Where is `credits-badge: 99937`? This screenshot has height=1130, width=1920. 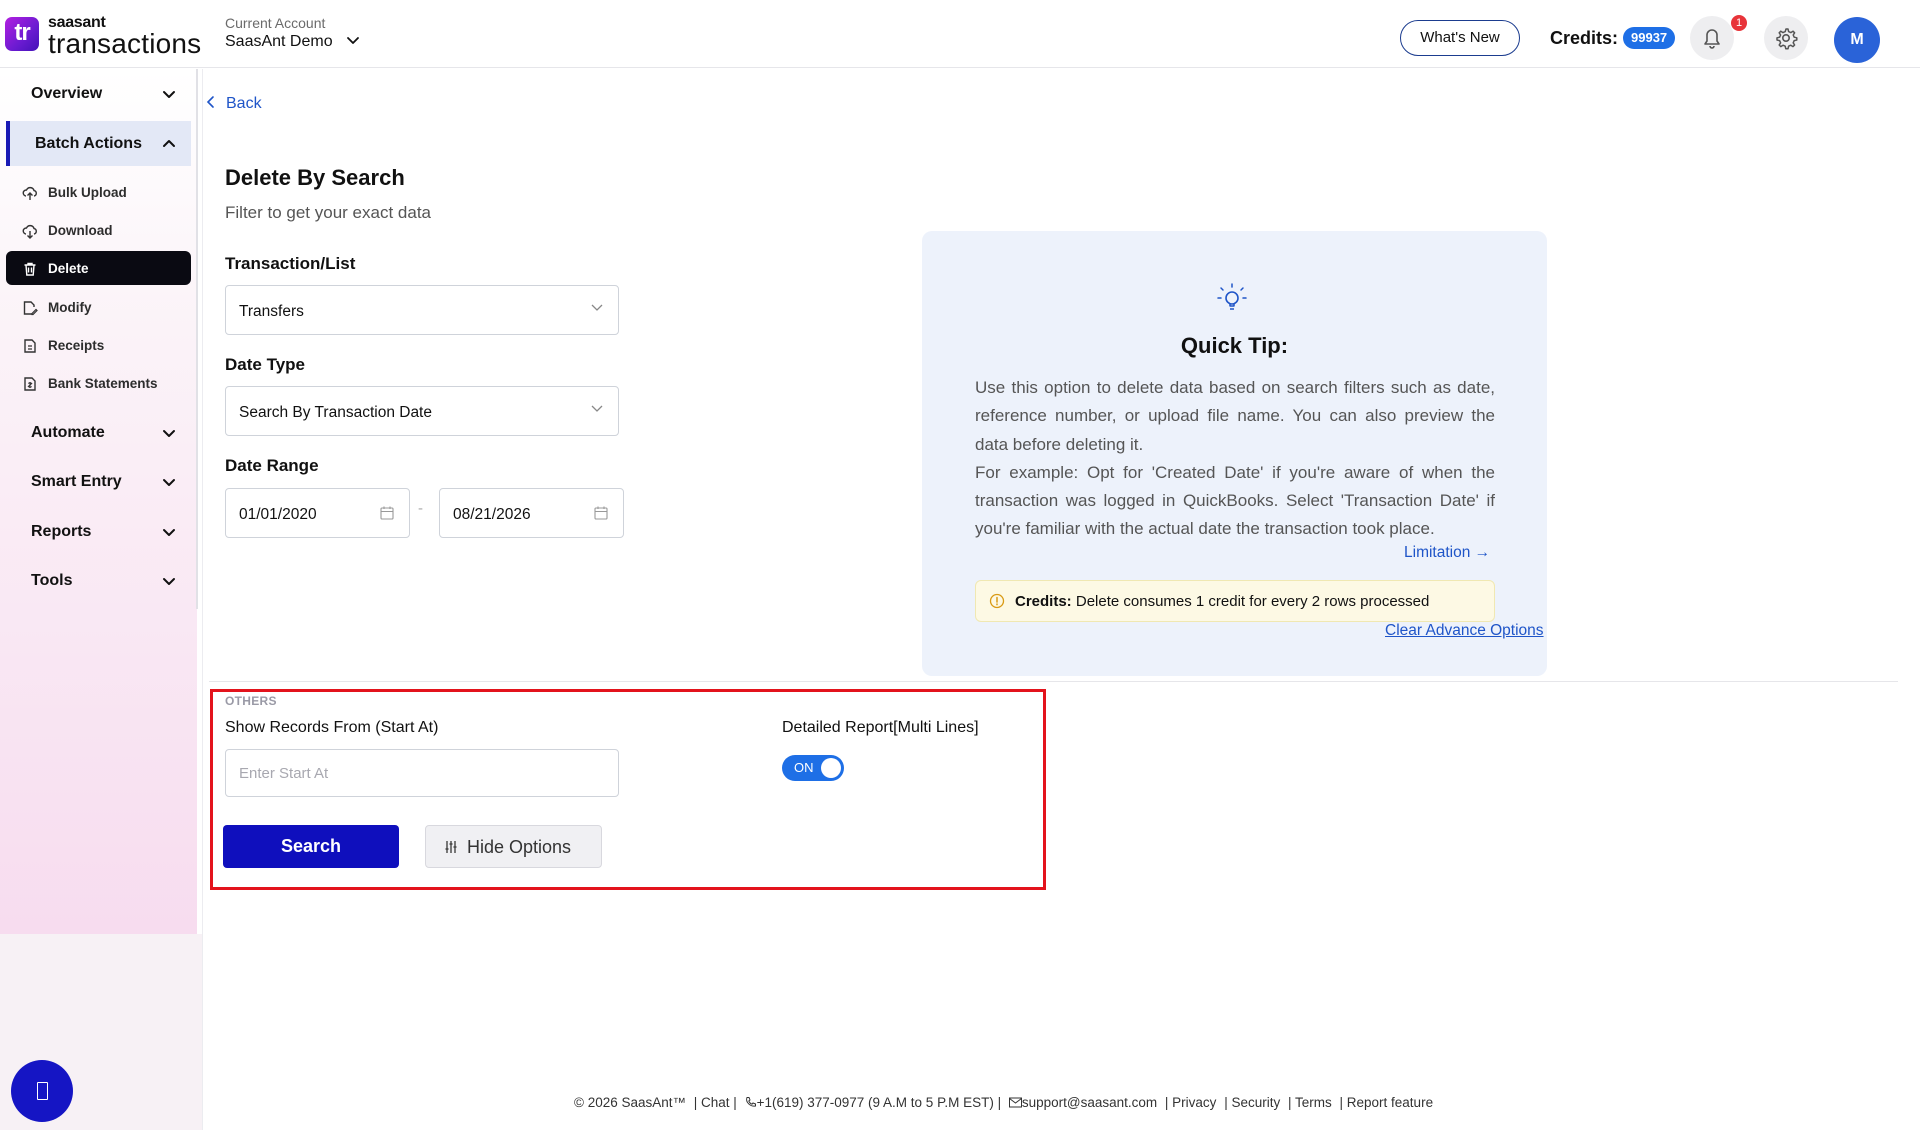
credits-badge: 99937 is located at coordinates (1649, 38).